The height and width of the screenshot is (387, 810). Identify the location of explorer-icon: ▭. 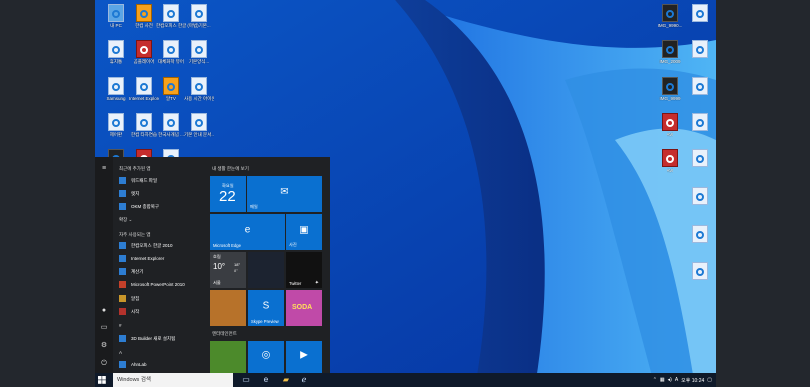
(104, 328).